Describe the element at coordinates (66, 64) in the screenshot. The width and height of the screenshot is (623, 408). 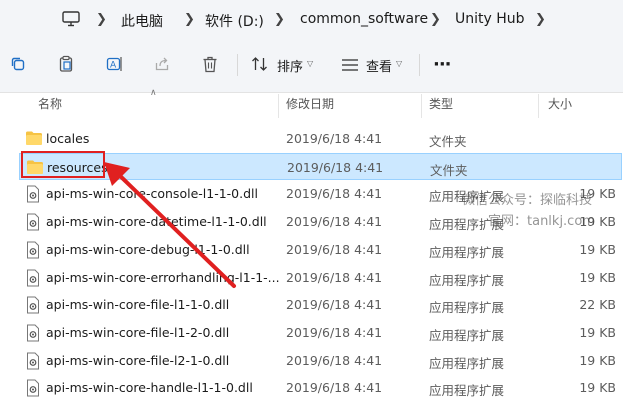
I see `paste-icon` at that location.